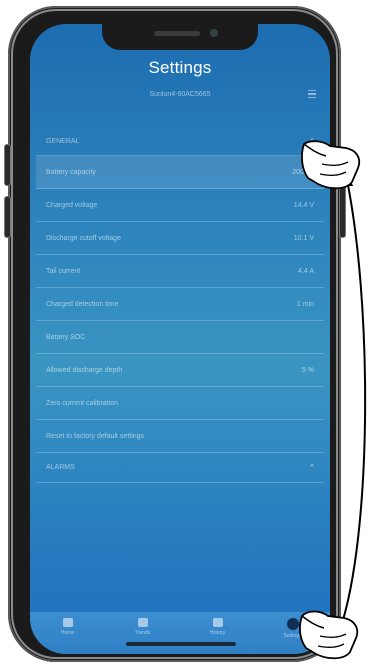 The width and height of the screenshot is (370, 666). Describe the element at coordinates (354, 397) in the screenshot. I see `curved-arrow` at that location.